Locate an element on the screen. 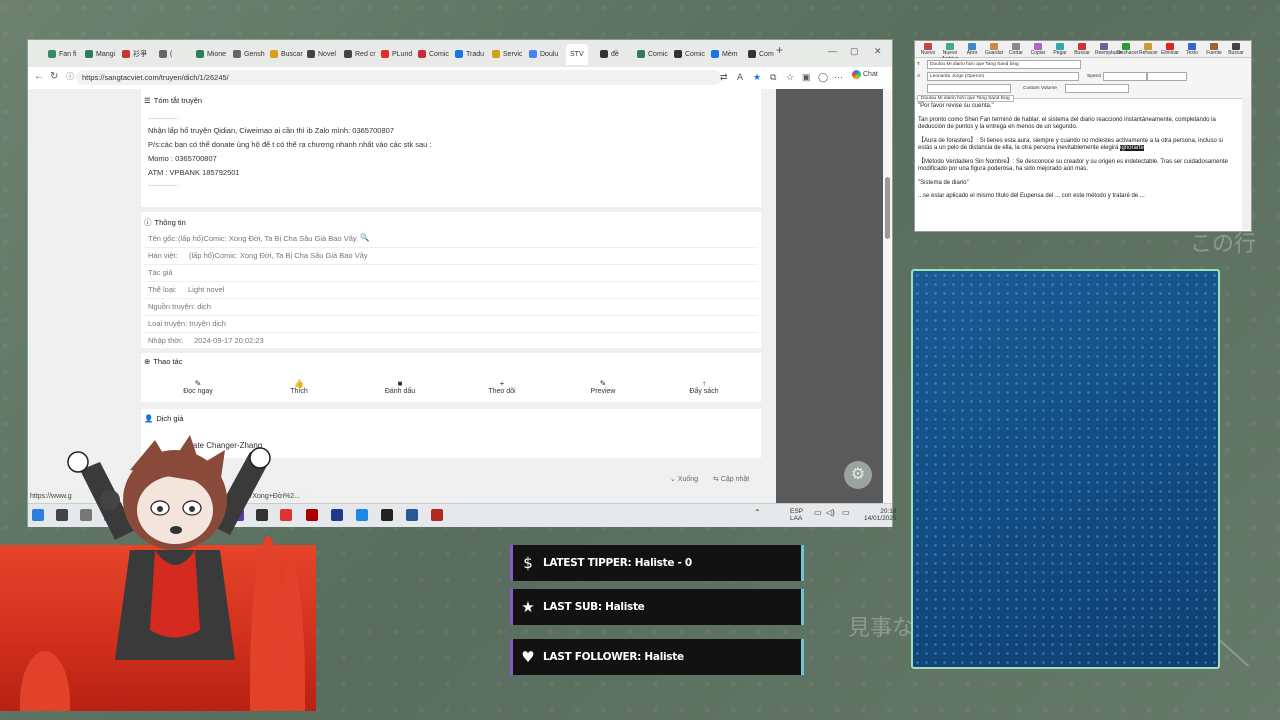  browser-tab: ( is located at coordinates (165, 54).